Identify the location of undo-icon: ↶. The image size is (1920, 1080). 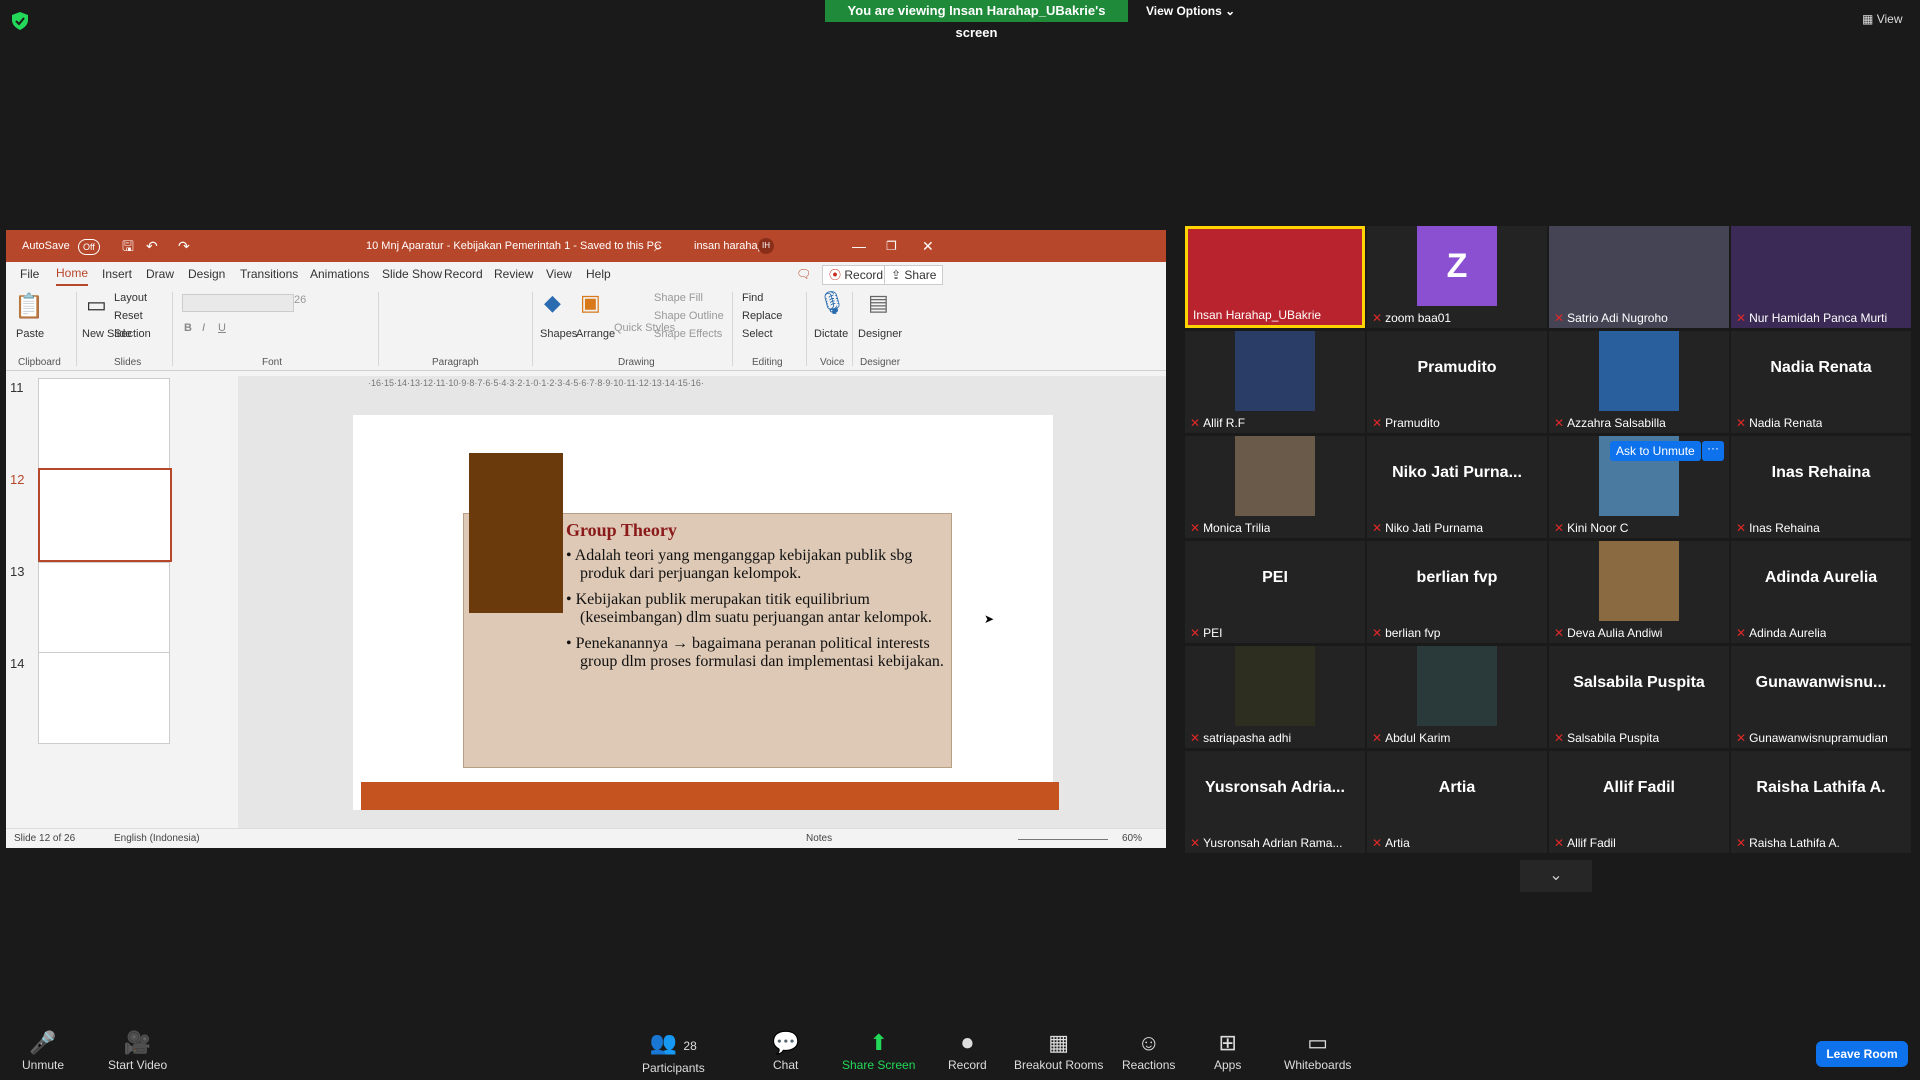
(152, 246).